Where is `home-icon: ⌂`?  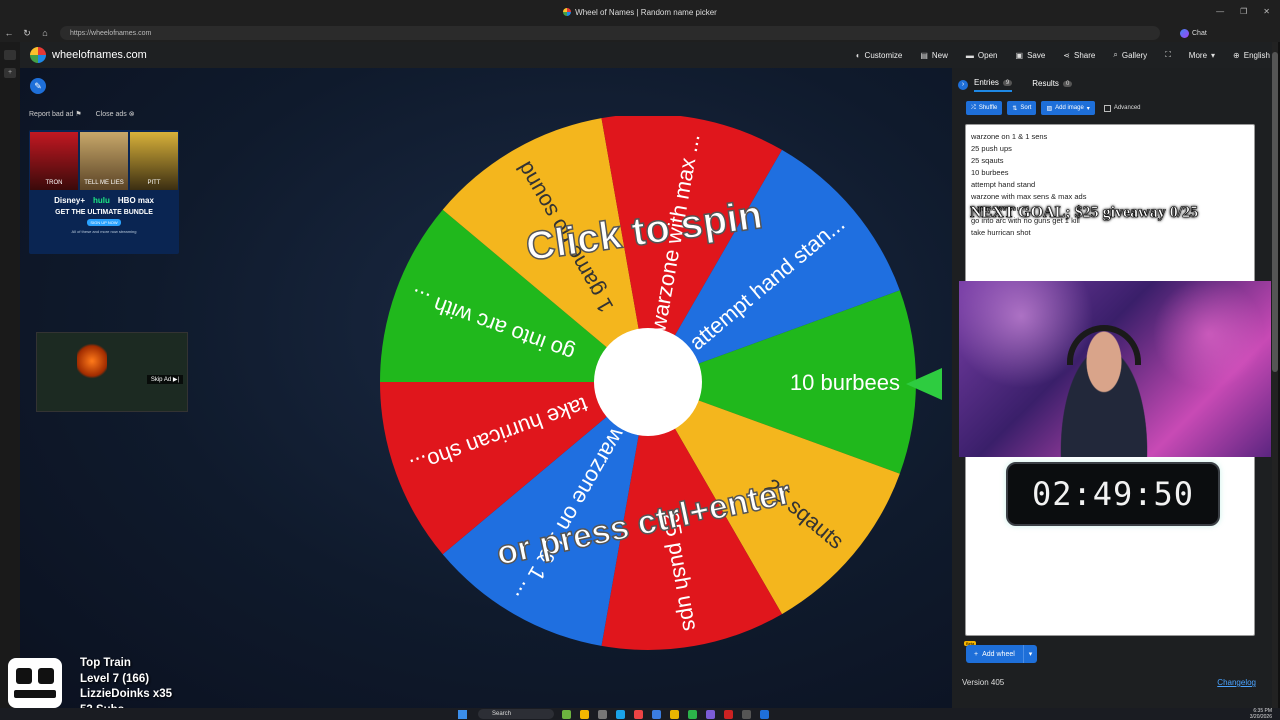
home-icon: ⌂ is located at coordinates (45, 33).